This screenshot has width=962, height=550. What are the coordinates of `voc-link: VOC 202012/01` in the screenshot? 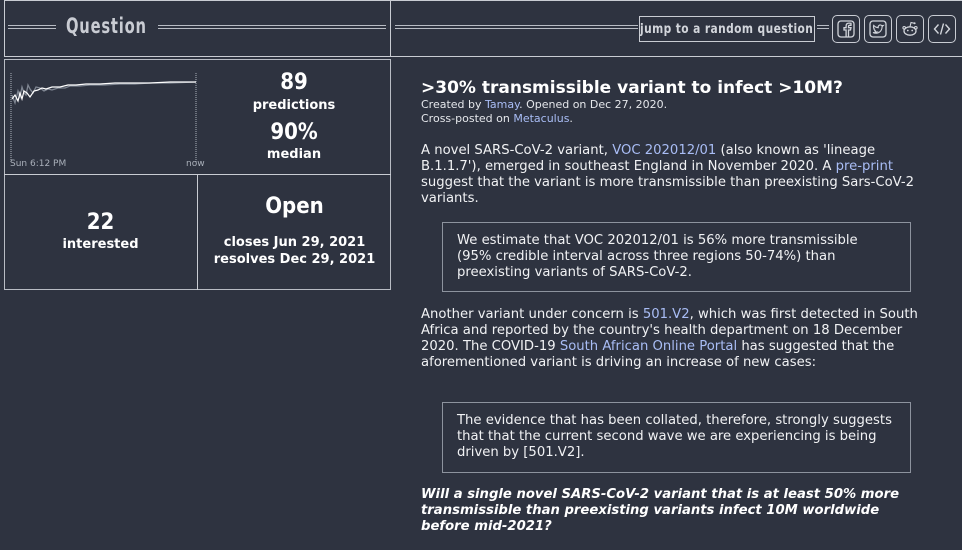 It's located at (664, 150).